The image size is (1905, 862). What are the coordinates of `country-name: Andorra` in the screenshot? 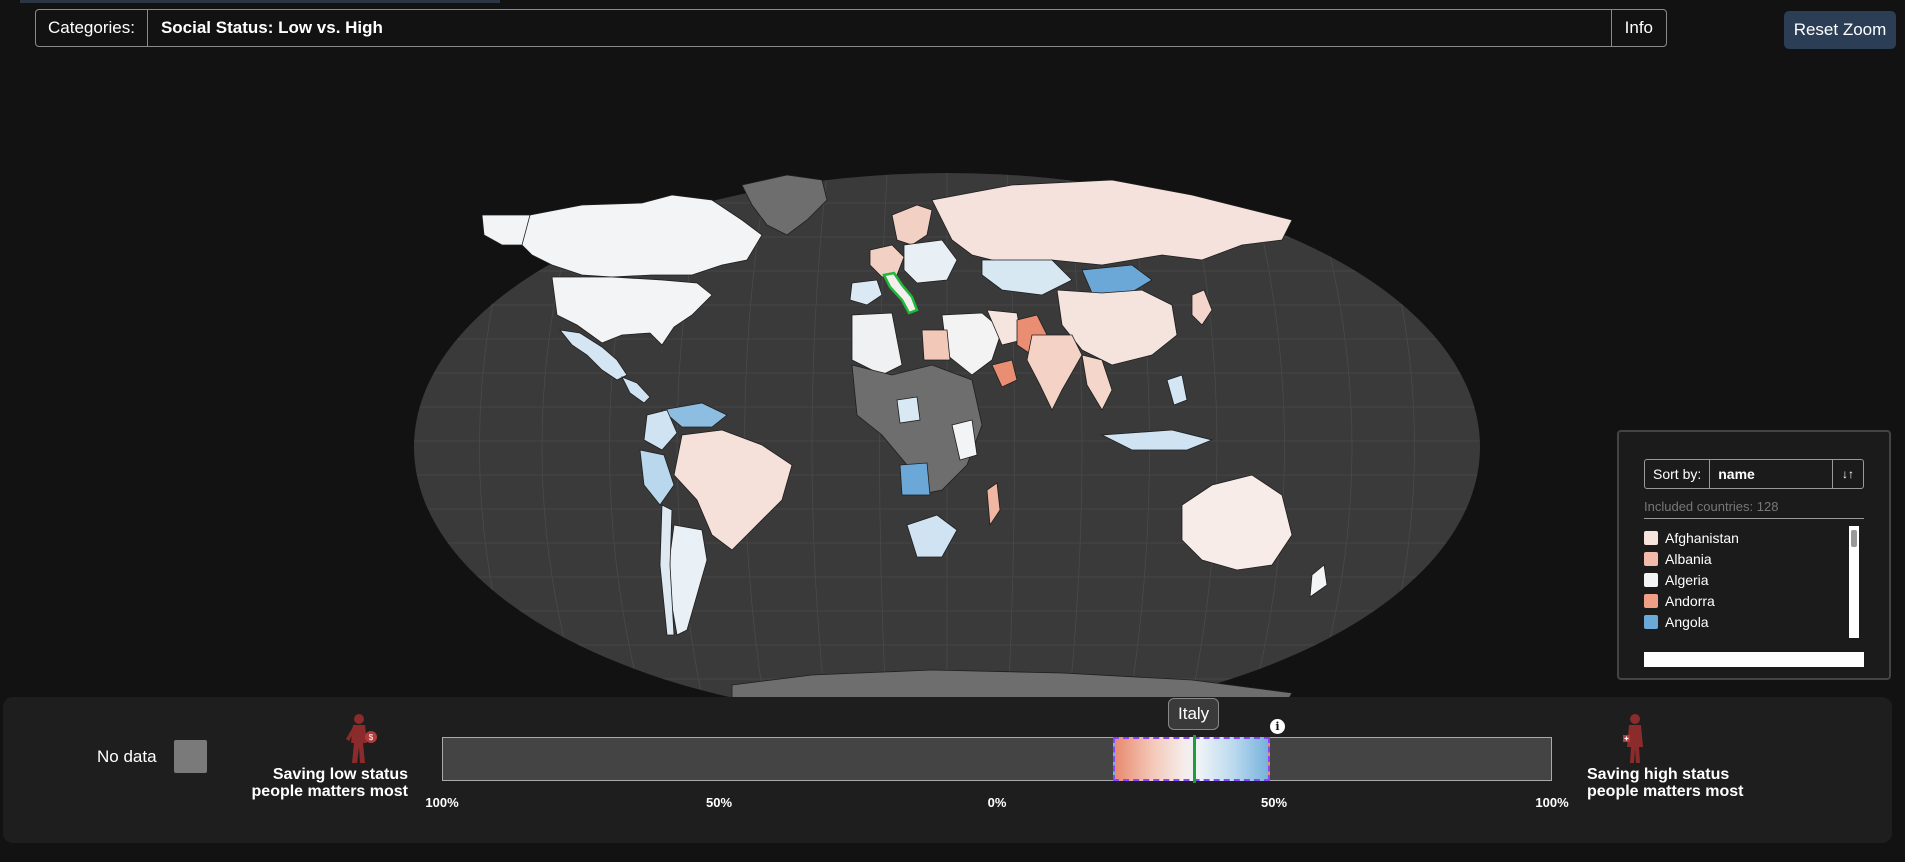 It's located at (1690, 600).